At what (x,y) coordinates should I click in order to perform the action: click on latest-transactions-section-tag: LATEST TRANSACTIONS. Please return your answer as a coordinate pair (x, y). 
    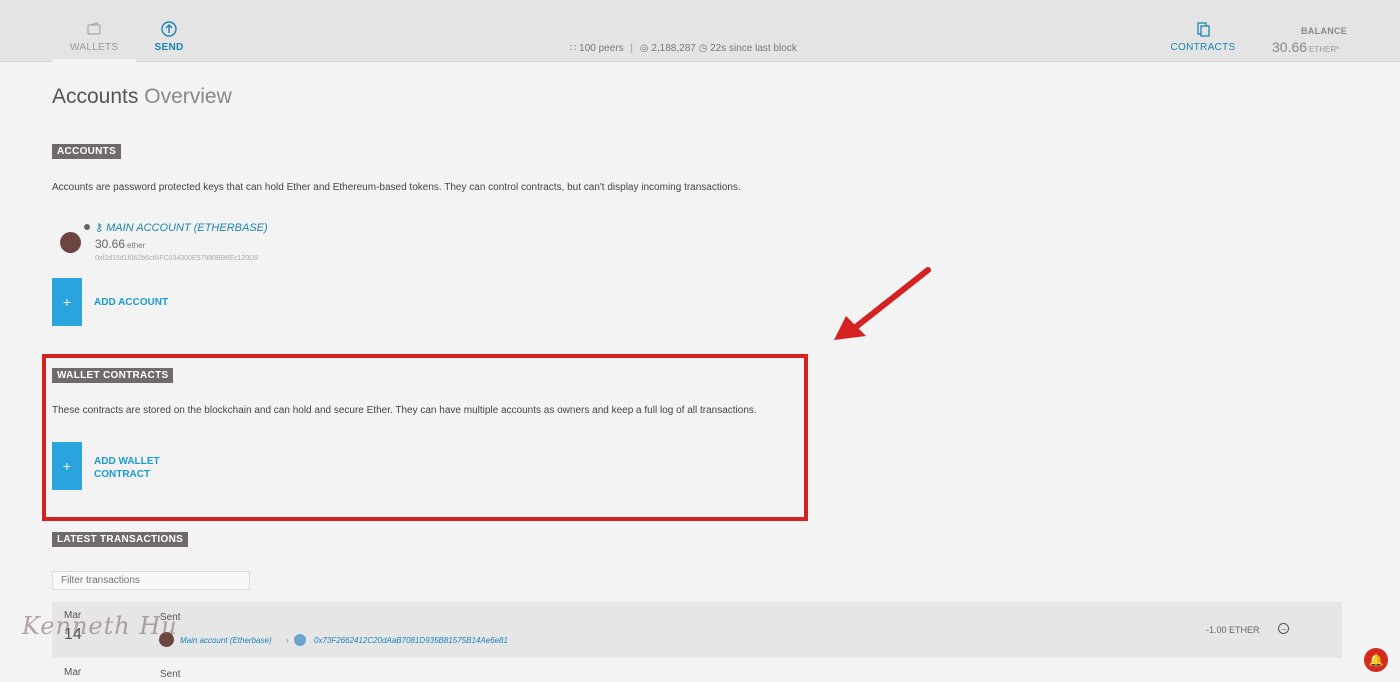
    Looking at the image, I should click on (120, 539).